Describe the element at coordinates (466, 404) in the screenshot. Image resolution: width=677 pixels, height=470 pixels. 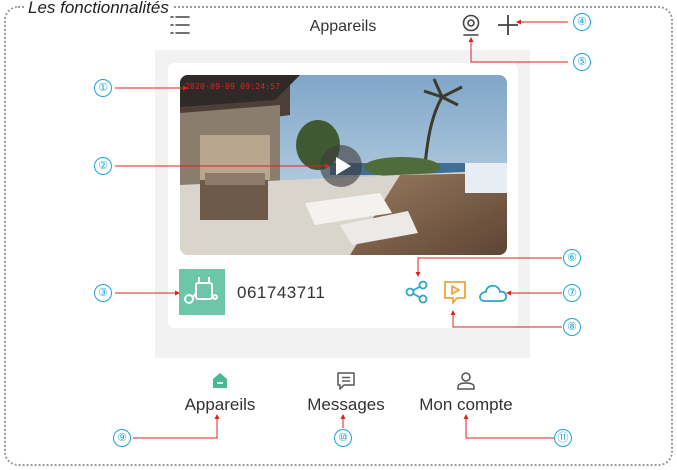
I see `nav-tab-account-label: Mon compte` at that location.